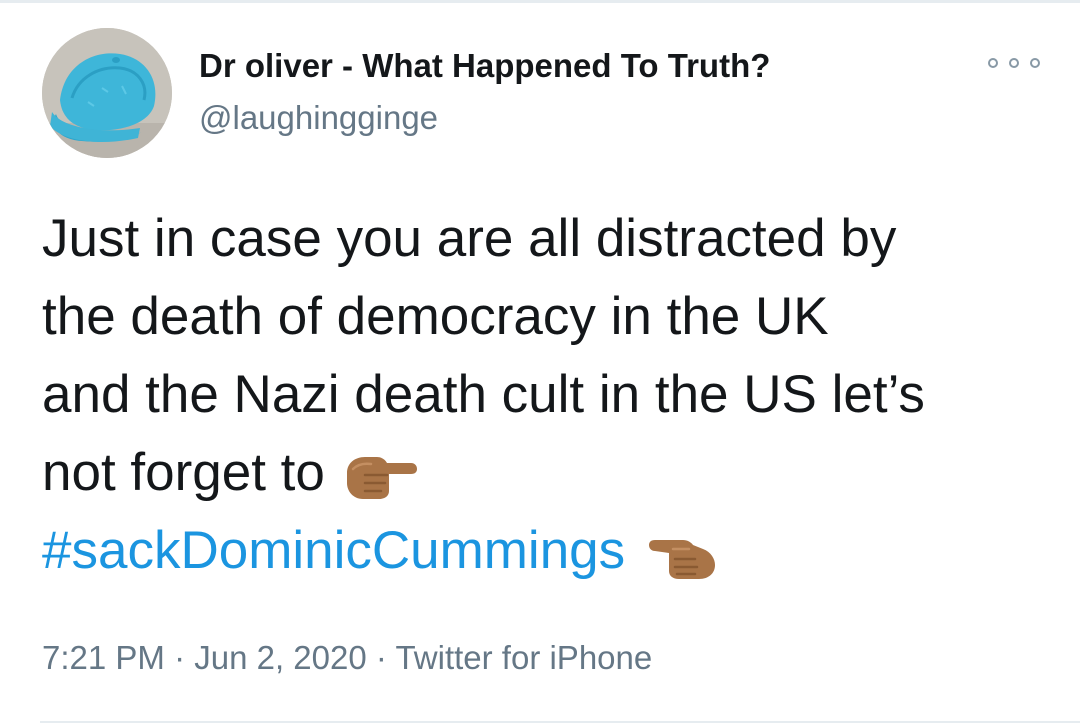 The image size is (1080, 727). I want to click on tweet-text-line: the death of democracy in the UK, so click(435, 316).